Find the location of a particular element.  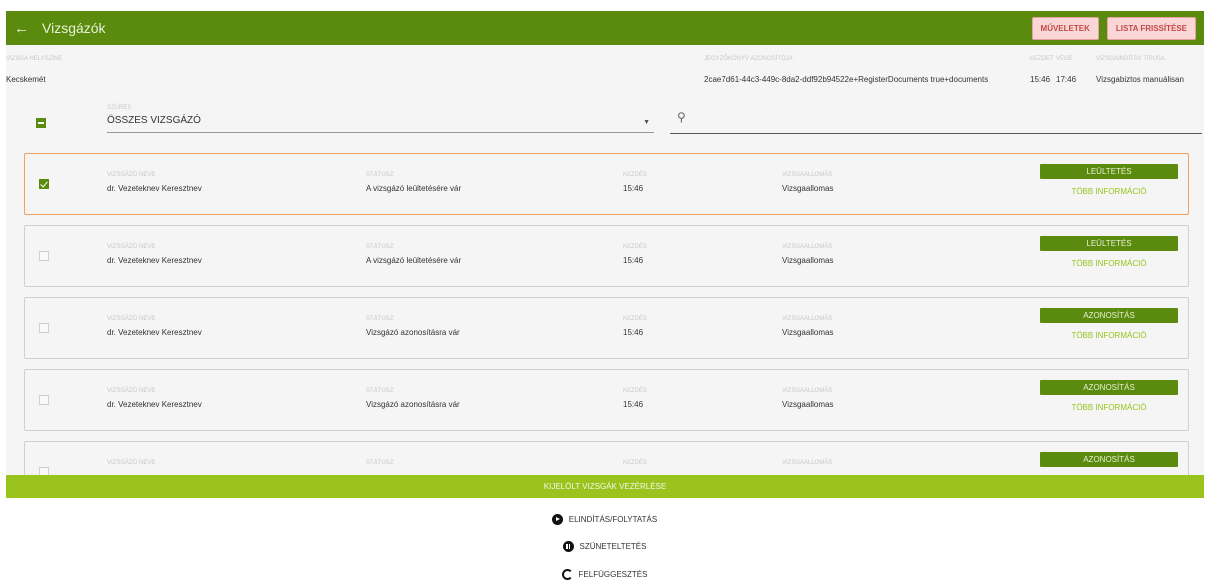

start-value: 15:46 is located at coordinates (1040, 79).